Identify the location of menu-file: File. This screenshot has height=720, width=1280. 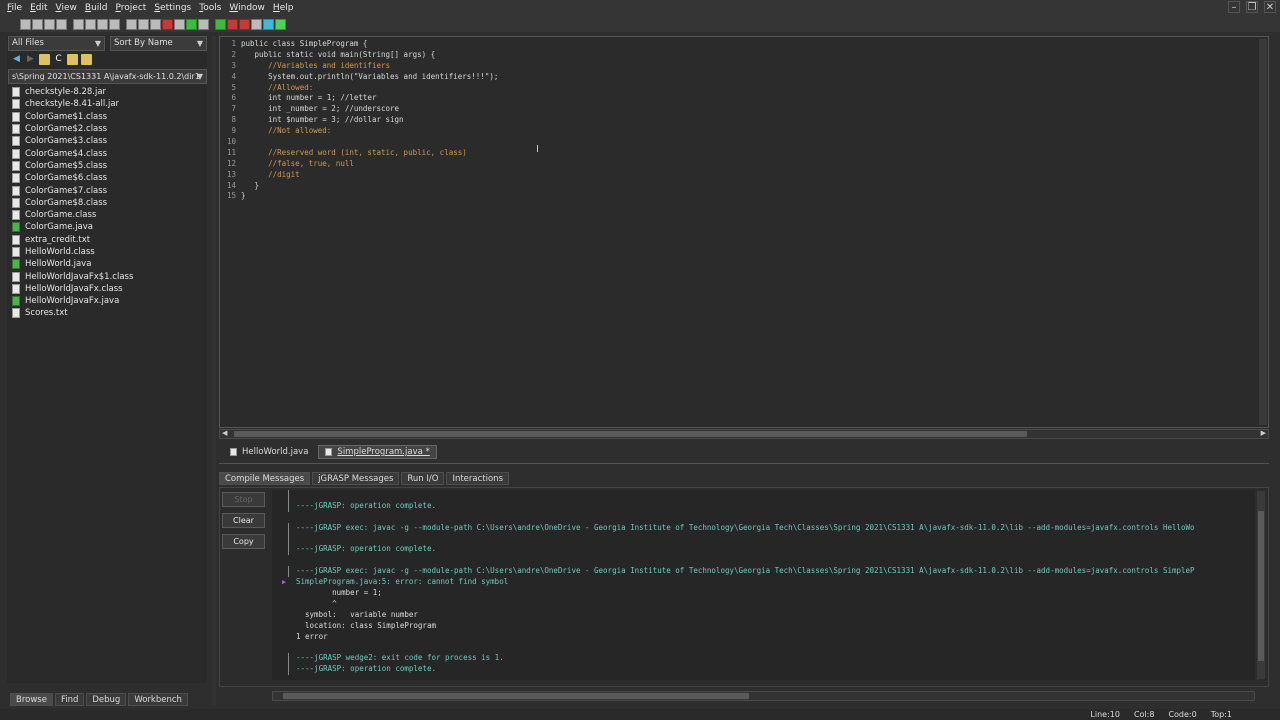
(14, 8).